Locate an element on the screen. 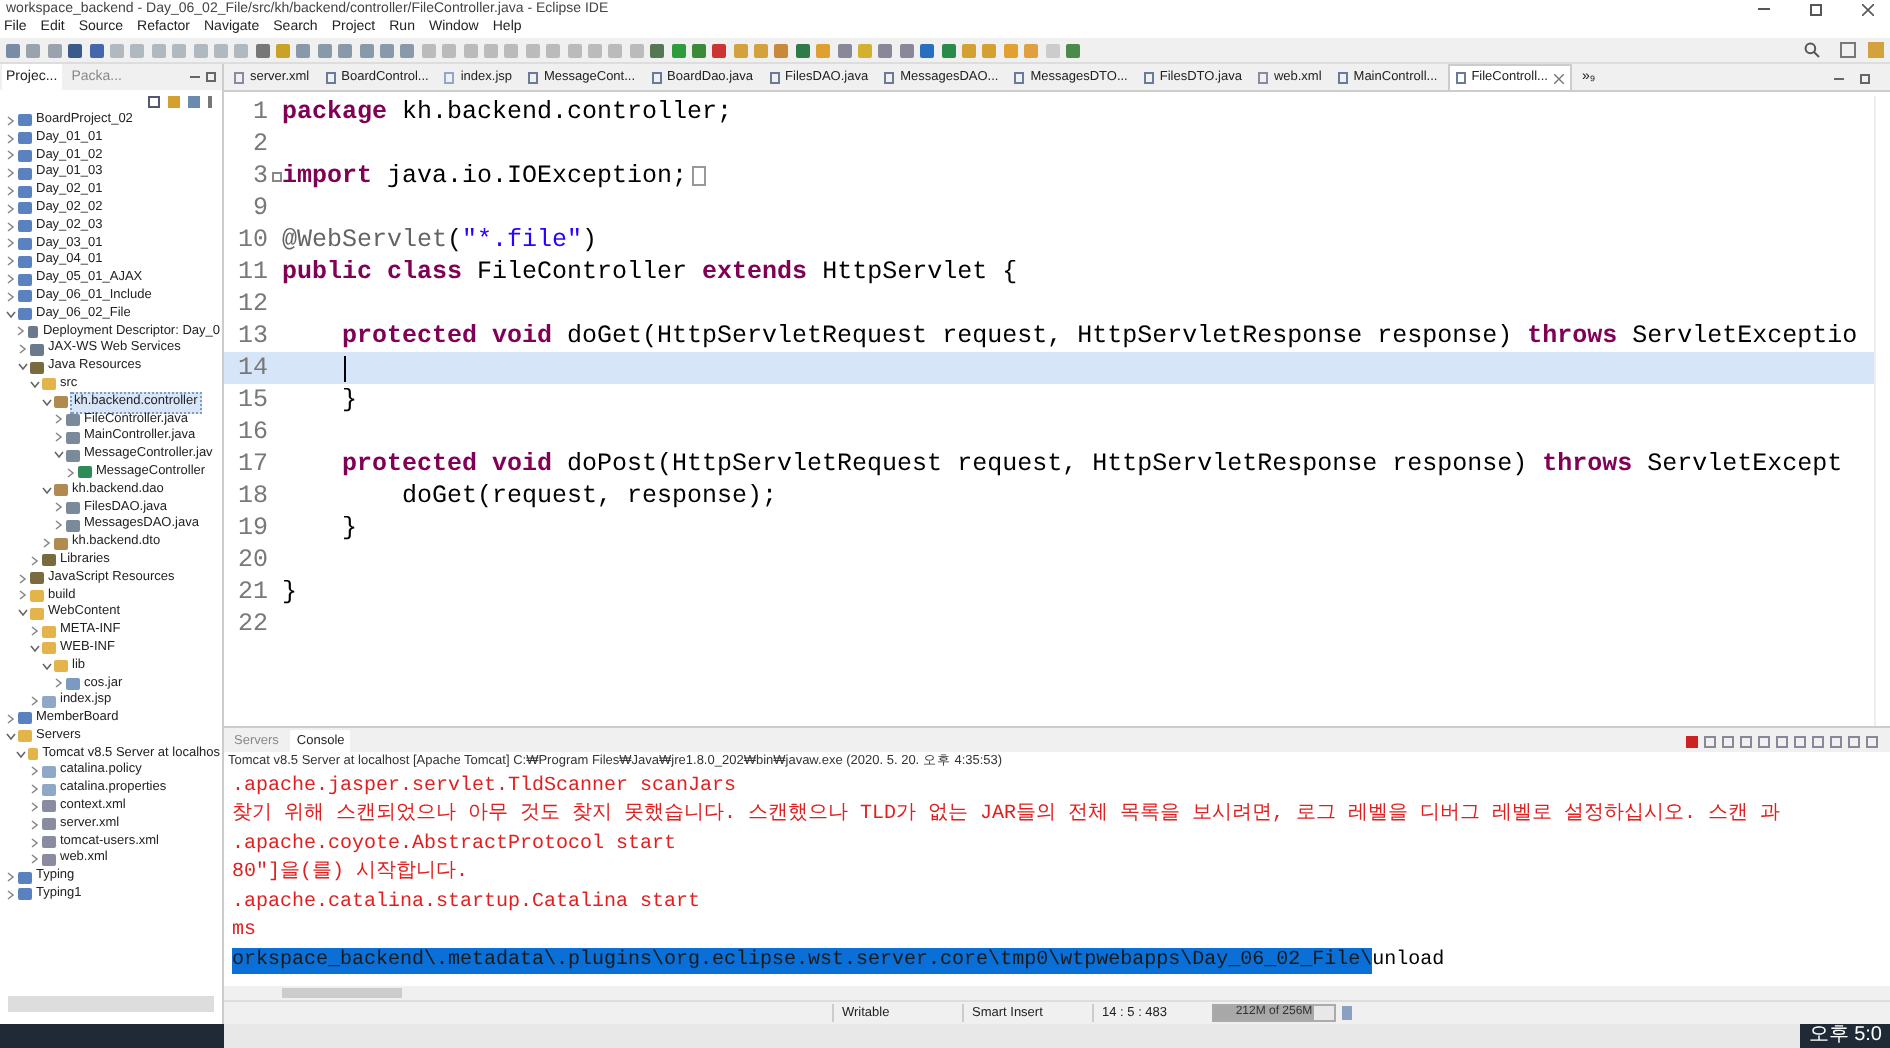 The image size is (1890, 1048). line-number: 16 is located at coordinates (252, 432).